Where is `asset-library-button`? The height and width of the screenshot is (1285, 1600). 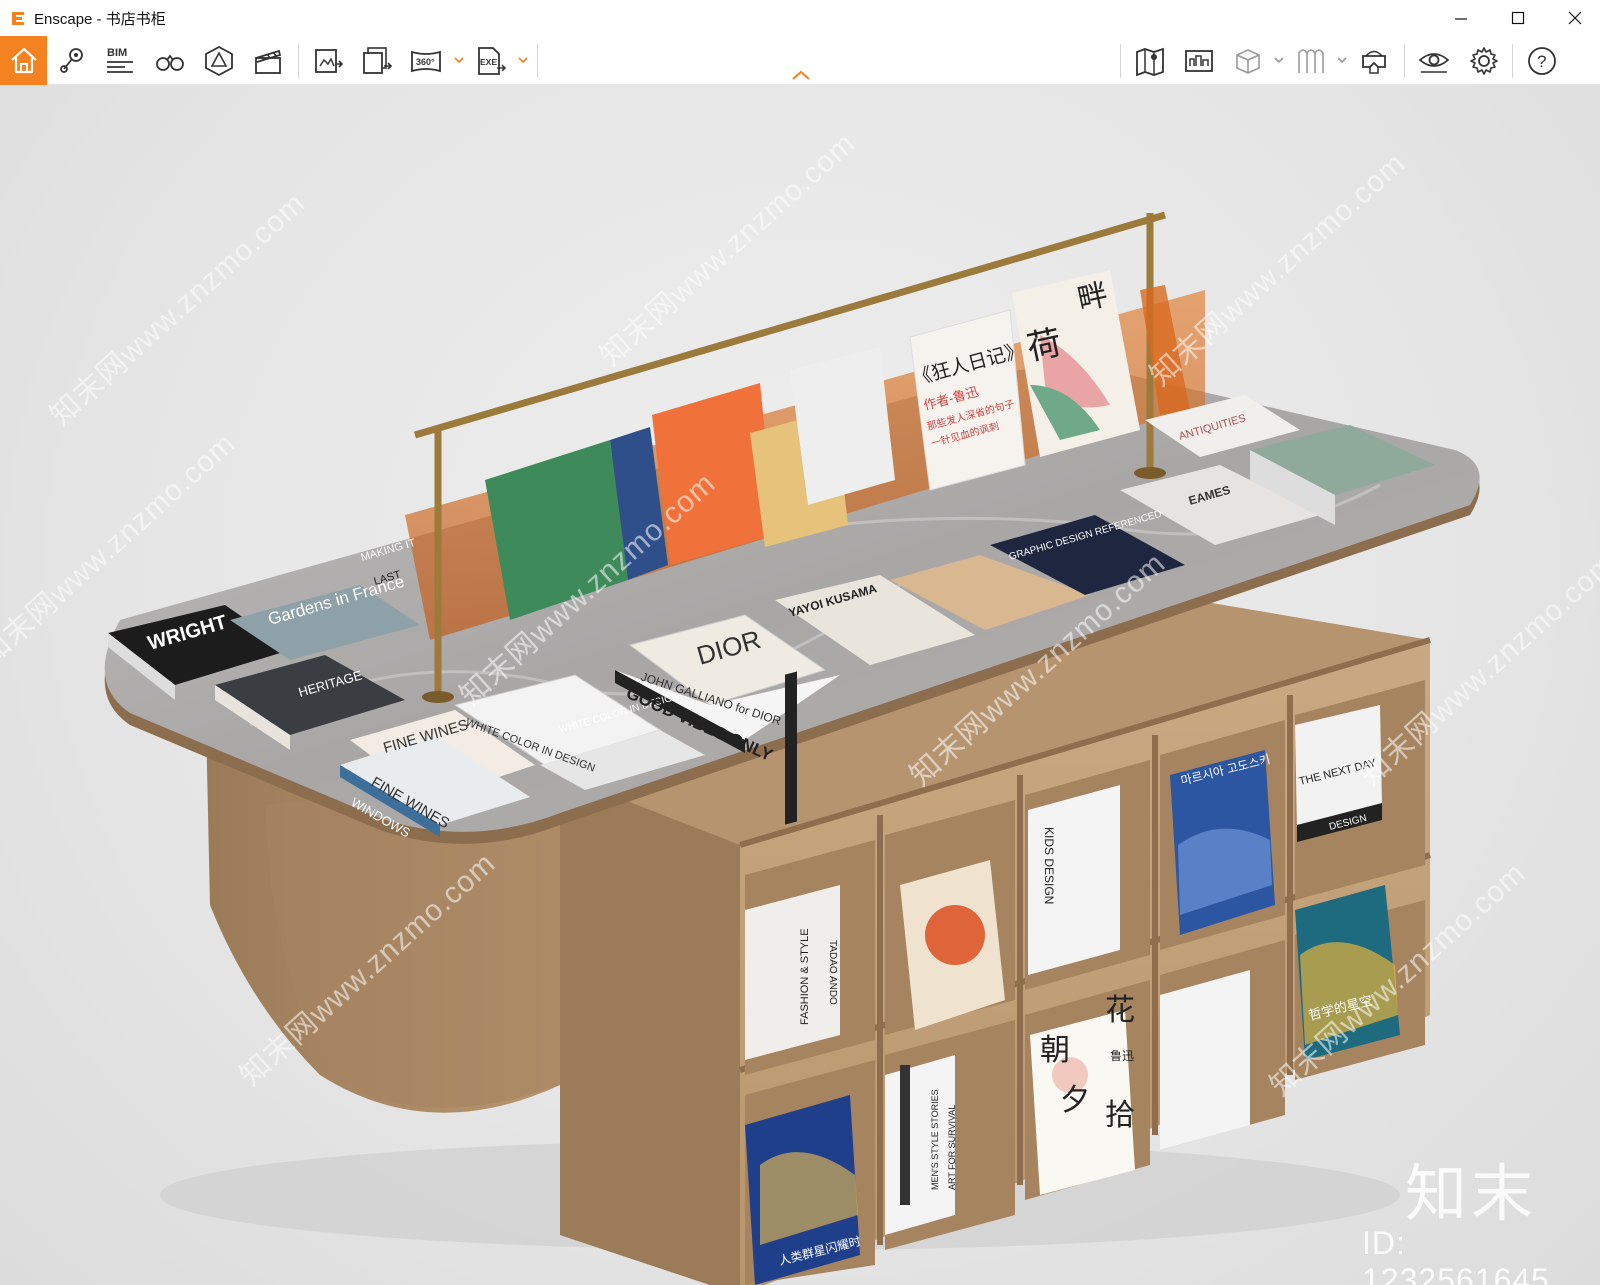
asset-library-button is located at coordinates (219, 61).